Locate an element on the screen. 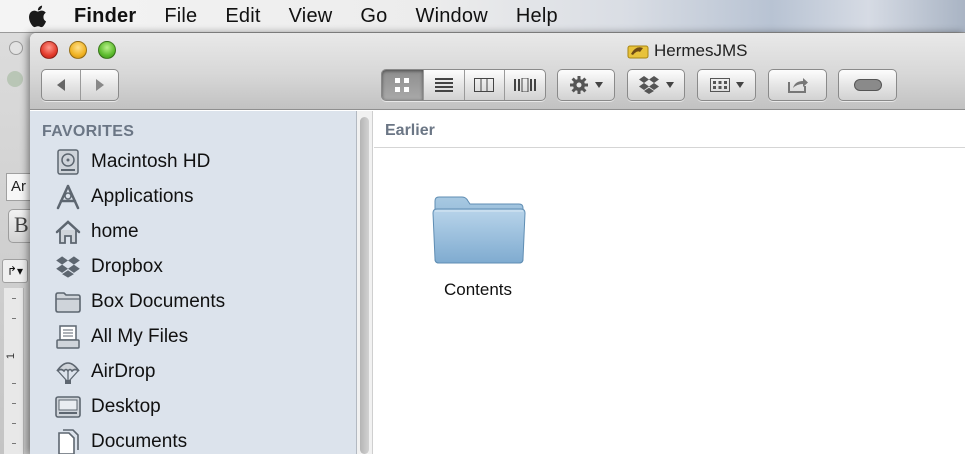 Image resolution: width=965 pixels, height=454 pixels. applications-icon is located at coordinates (68, 197).